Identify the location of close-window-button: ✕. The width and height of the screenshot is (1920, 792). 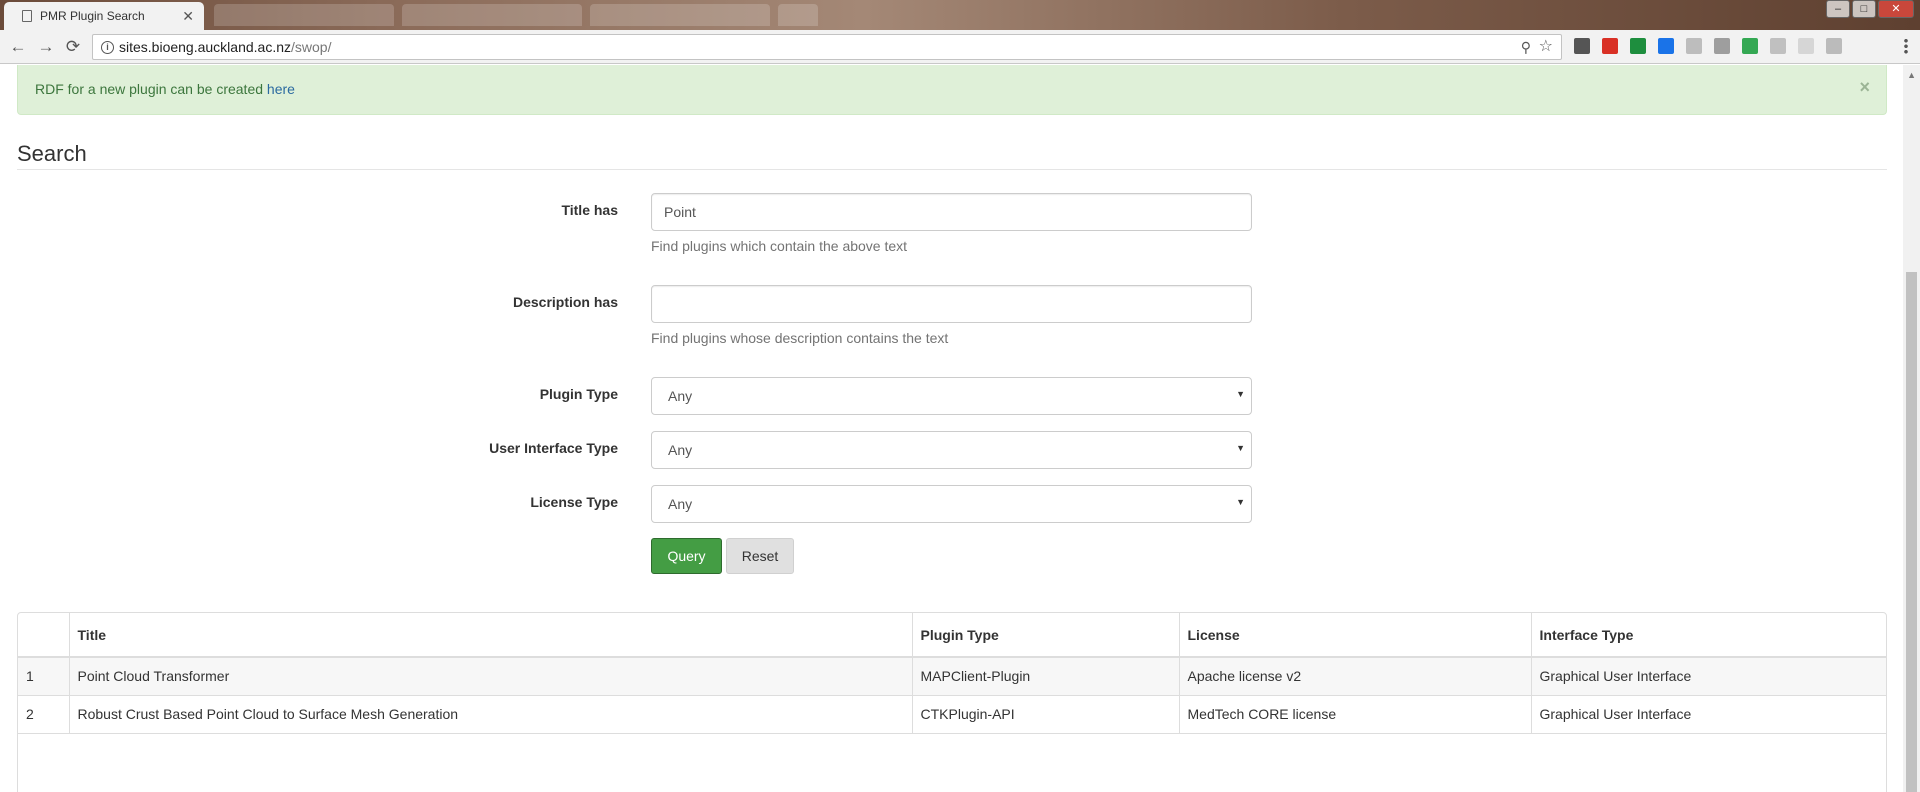
(1896, 9).